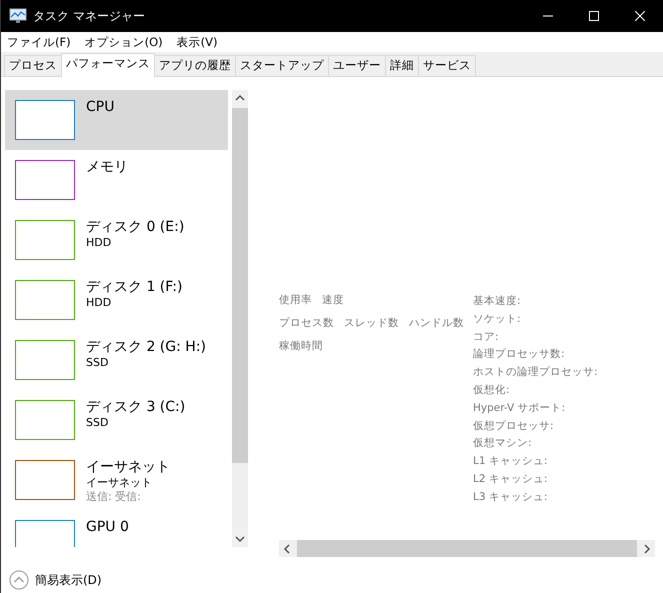 This screenshot has height=593, width=663. What do you see at coordinates (333, 300) in the screenshot?
I see `stat-label: 速度` at bounding box center [333, 300].